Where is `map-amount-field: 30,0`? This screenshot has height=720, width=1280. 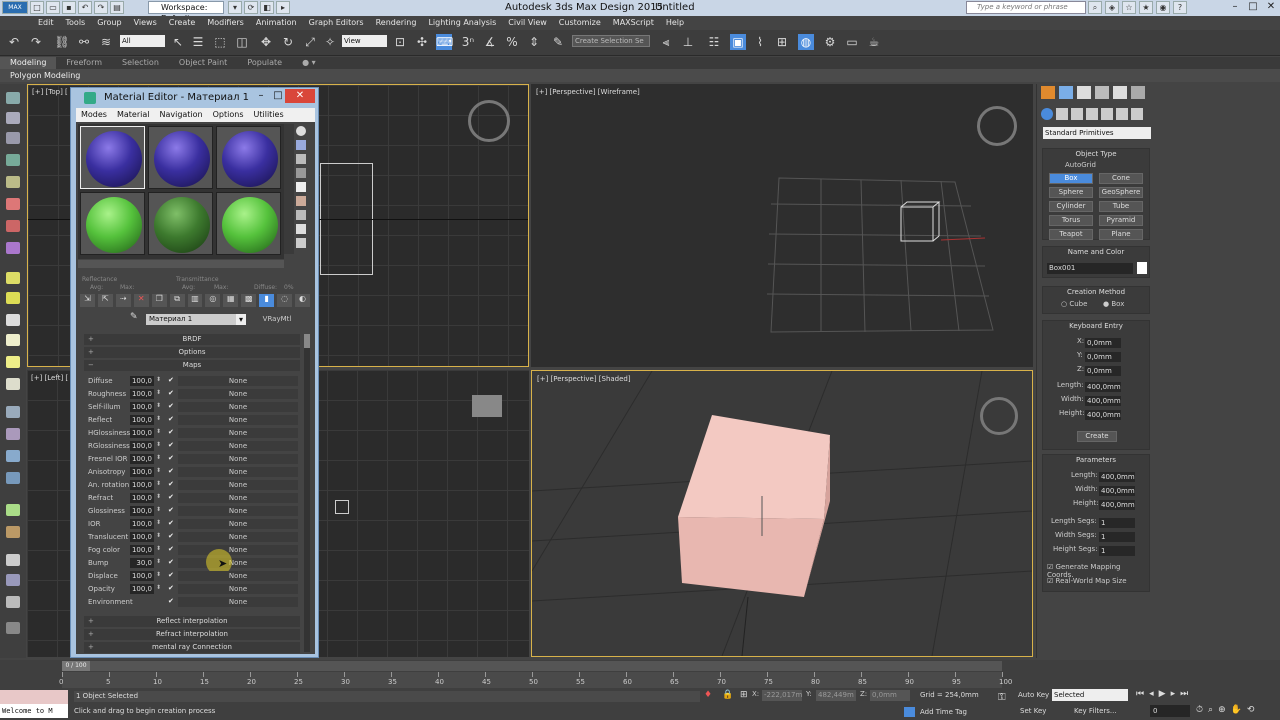 map-amount-field: 30,0 is located at coordinates (142, 563).